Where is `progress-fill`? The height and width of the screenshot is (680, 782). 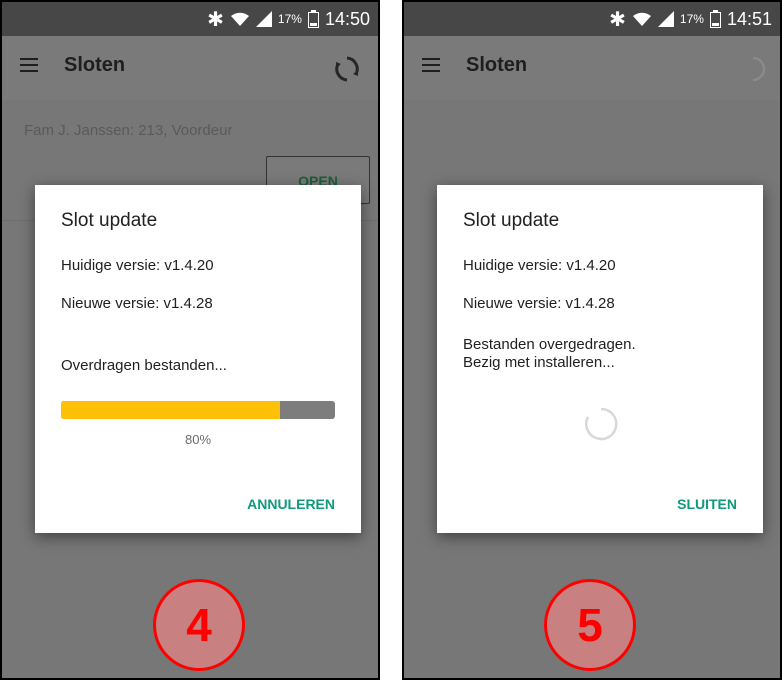
progress-fill is located at coordinates (171, 410).